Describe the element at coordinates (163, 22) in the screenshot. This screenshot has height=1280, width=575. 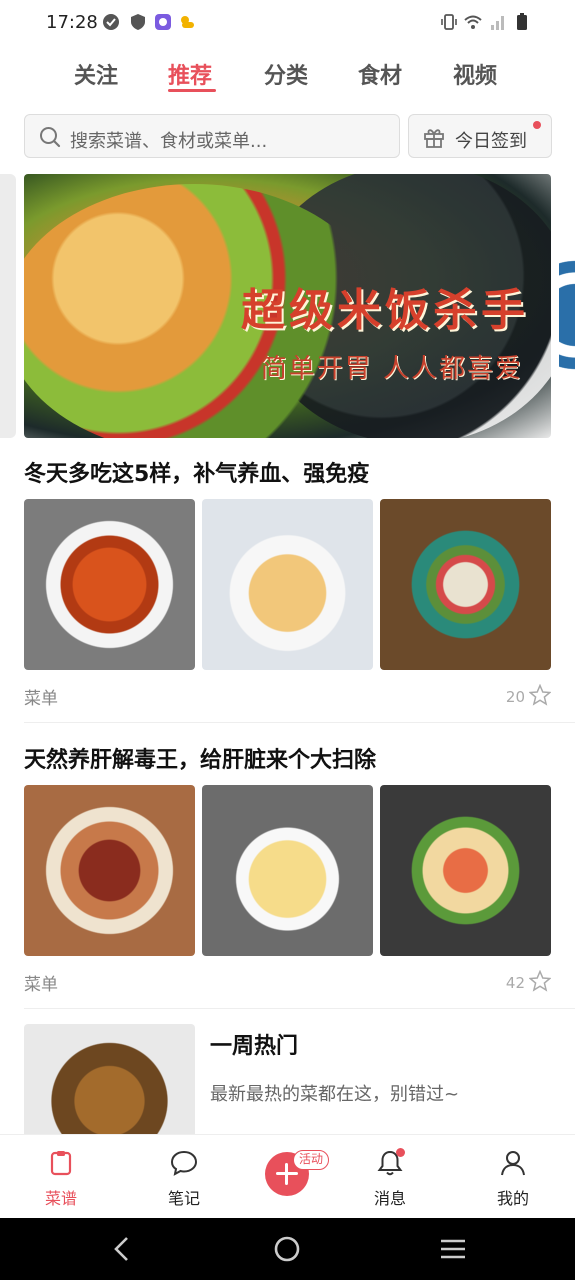
I see `app-notification-icon` at that location.